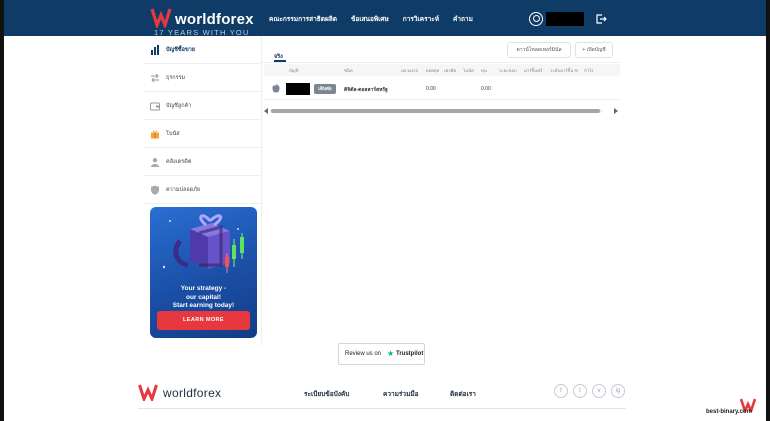  What do you see at coordinates (203, 106) in the screenshot?
I see `sidebar-item-client-accounts: บัญชีลูกค้า` at bounding box center [203, 106].